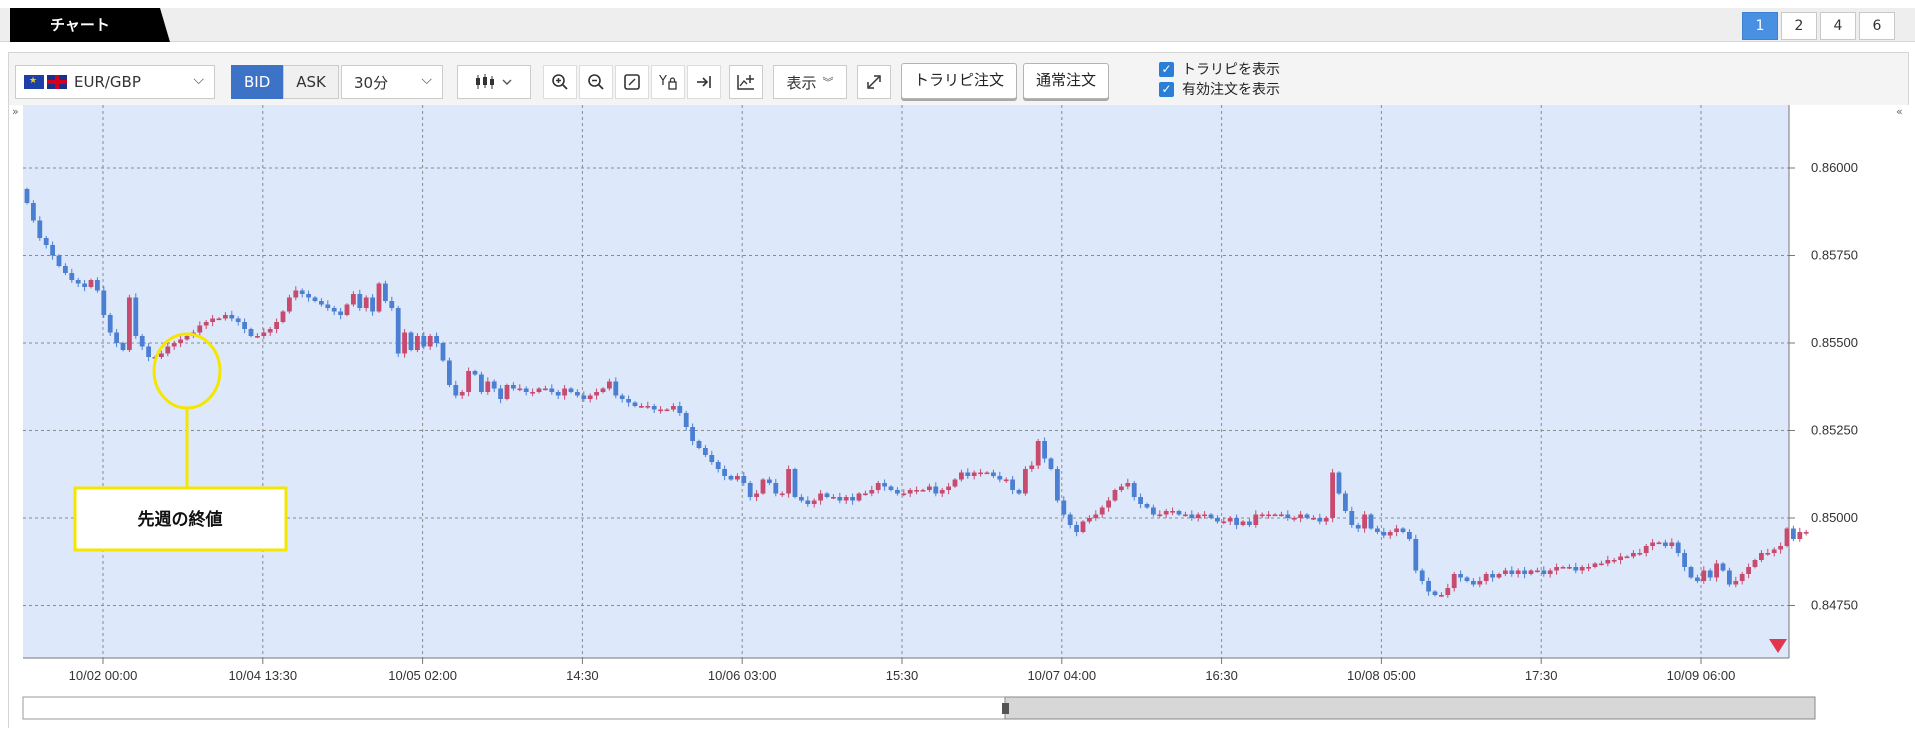 The image size is (1915, 733). Describe the element at coordinates (582, 675) in the screenshot. I see `x-tick-label: 14:30` at that location.